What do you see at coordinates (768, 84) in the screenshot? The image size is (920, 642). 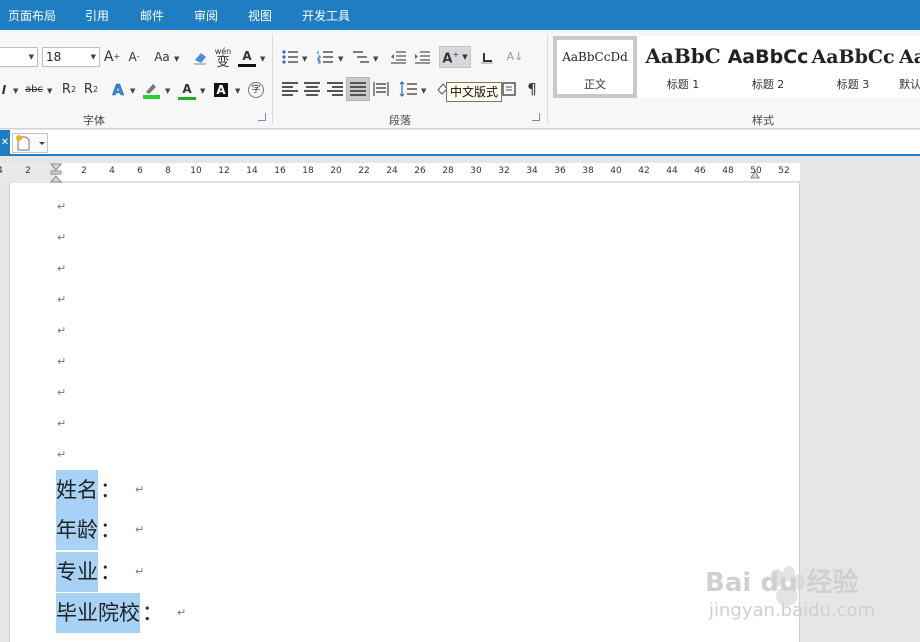 I see `style-name: 标题 2` at bounding box center [768, 84].